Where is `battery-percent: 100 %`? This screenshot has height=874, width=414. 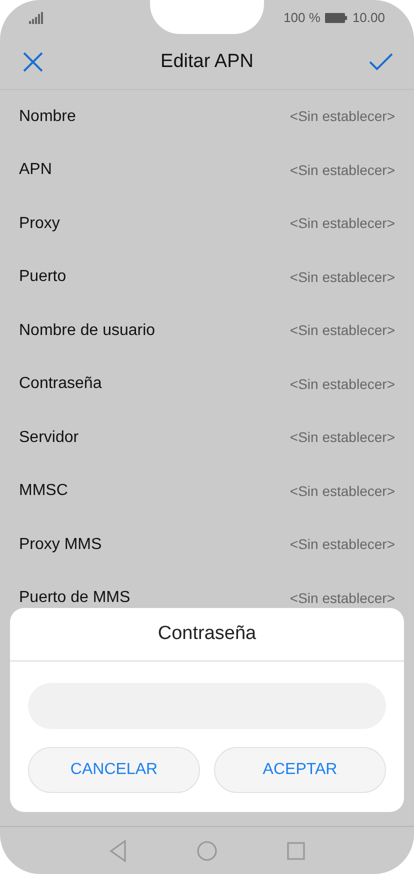
battery-percent: 100 % is located at coordinates (302, 17).